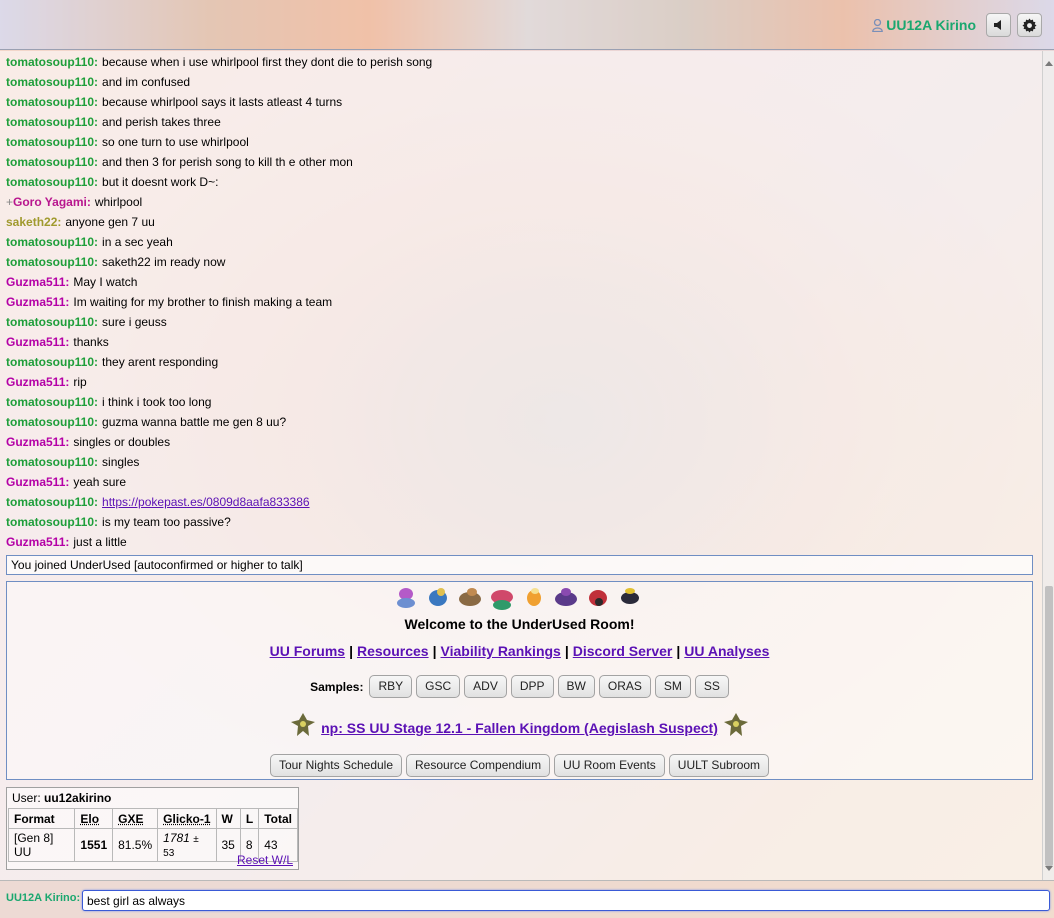 The width and height of the screenshot is (1054, 918). I want to click on welcome-heading: Welcome to the UnderUsed Room!, so click(519, 624).